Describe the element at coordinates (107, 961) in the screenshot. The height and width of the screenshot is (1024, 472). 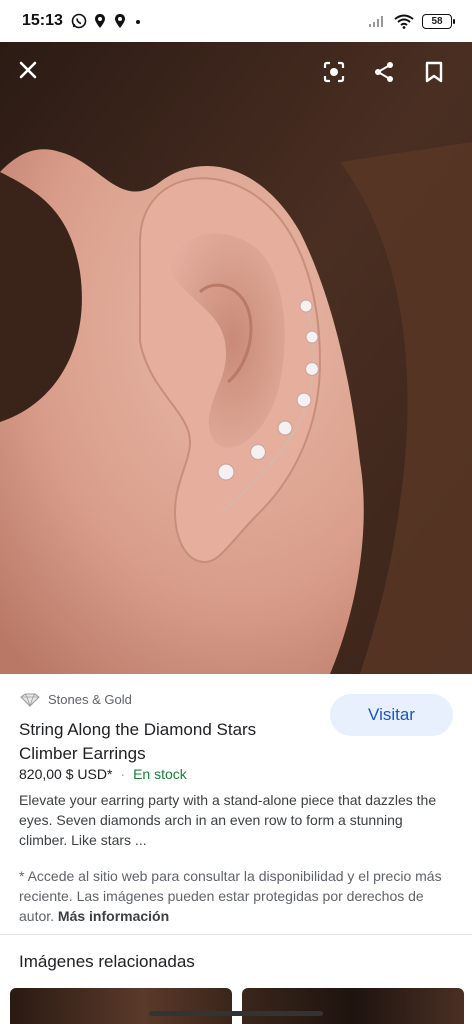
I see `related-images-heading: Imágenes relacionadas` at that location.